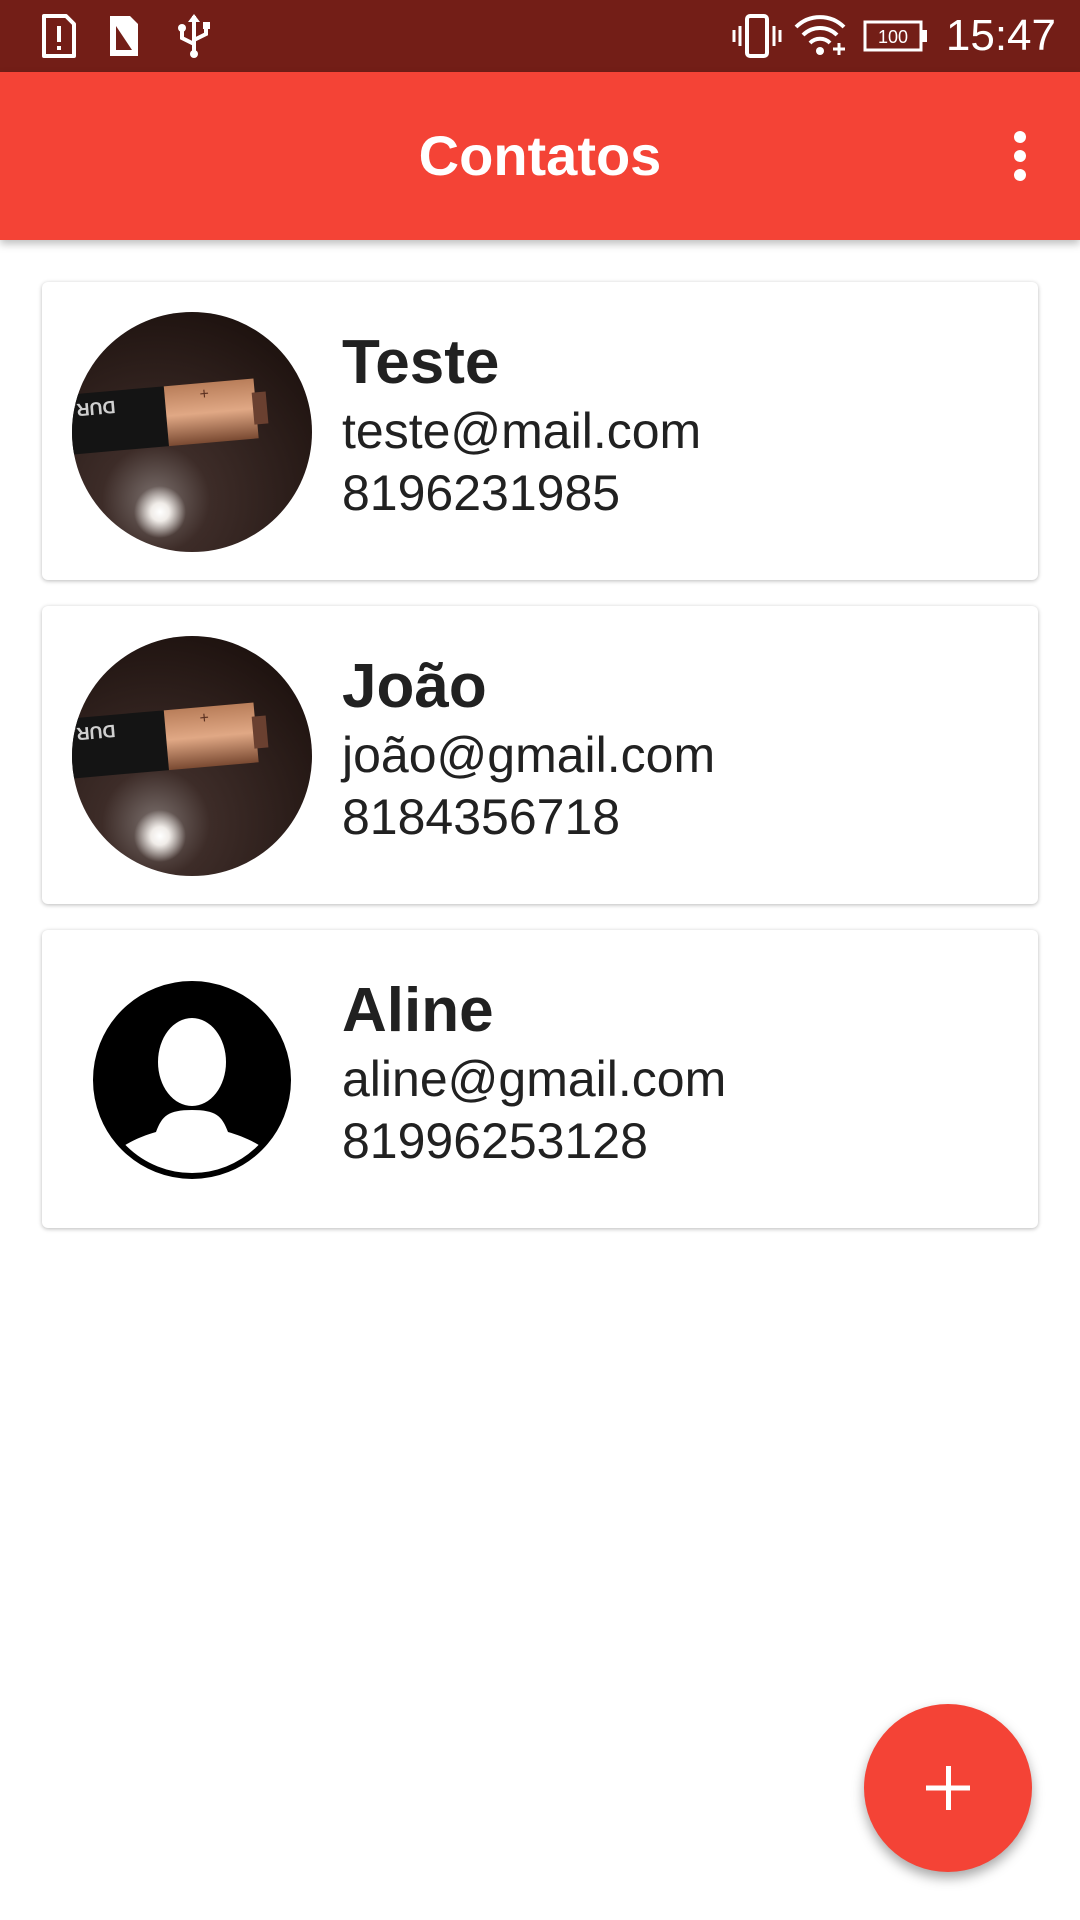 This screenshot has width=1080, height=1920. Describe the element at coordinates (534, 1079) in the screenshot. I see `contact-email: aline@gmail.com` at that location.